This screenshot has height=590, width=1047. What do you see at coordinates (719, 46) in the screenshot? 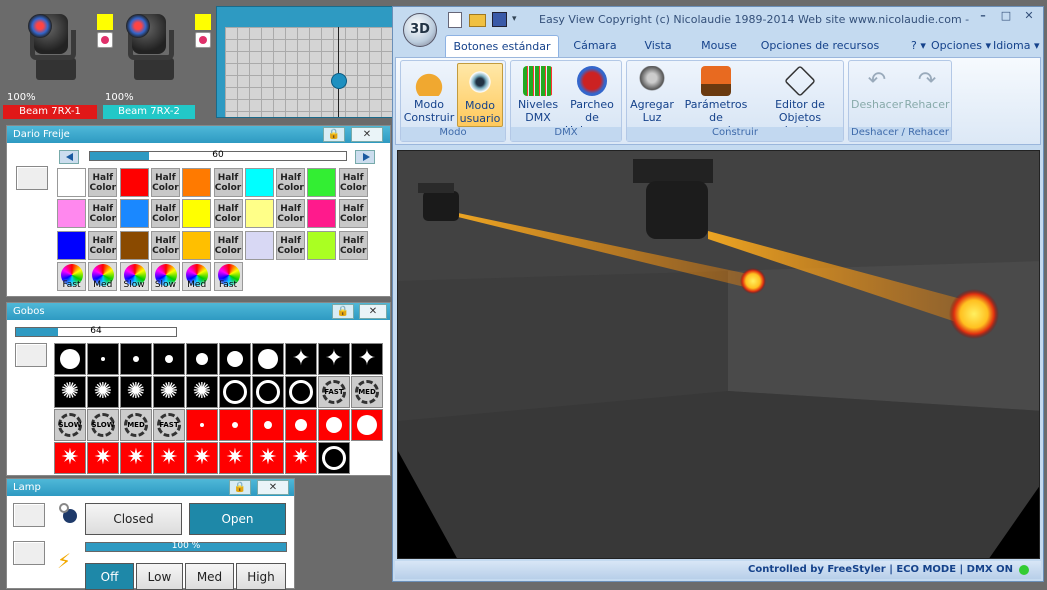
I see `tab-mouse: Mouse` at bounding box center [719, 46].